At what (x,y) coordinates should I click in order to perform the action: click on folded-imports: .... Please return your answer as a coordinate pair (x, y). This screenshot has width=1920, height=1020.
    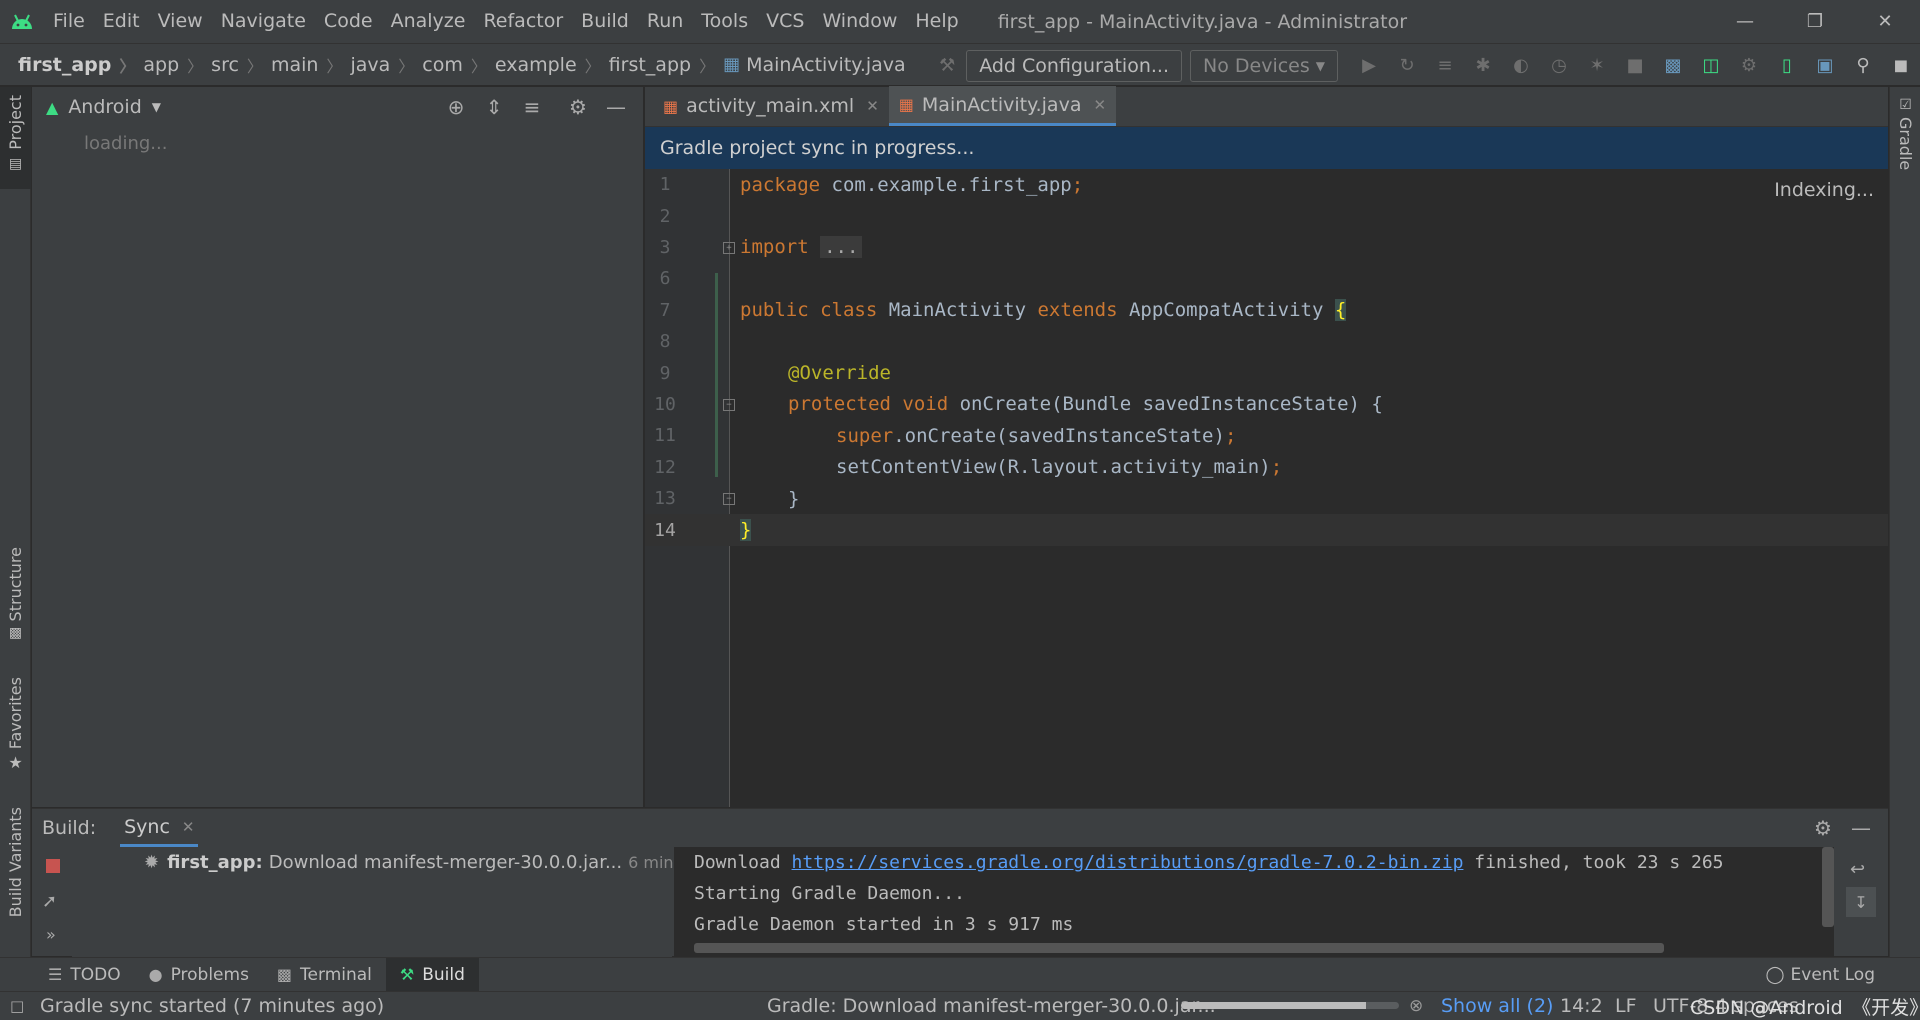
    Looking at the image, I should click on (841, 247).